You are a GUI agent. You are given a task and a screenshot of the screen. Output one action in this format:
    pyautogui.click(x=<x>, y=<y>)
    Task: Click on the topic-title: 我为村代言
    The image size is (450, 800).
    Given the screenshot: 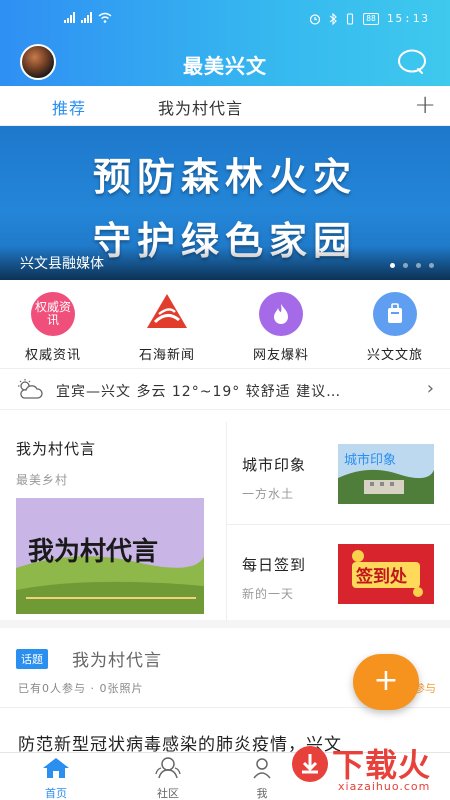 What is the action you would take?
    pyautogui.click(x=117, y=661)
    